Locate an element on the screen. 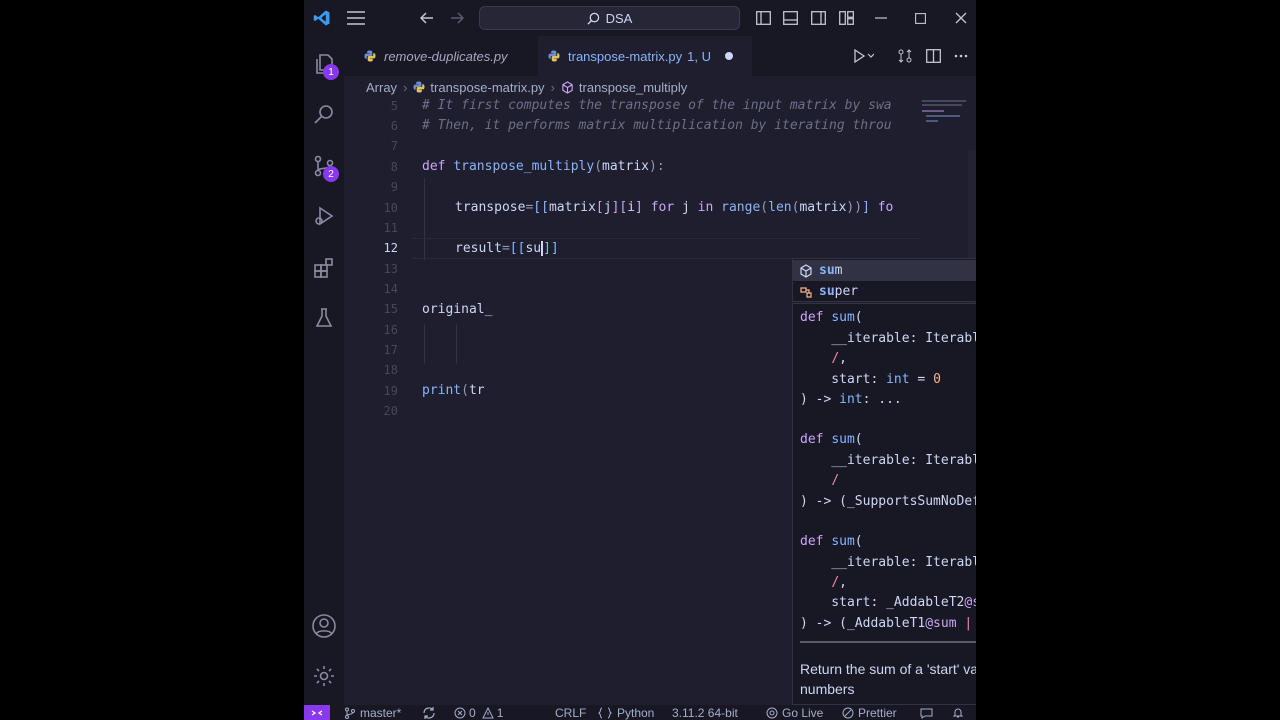 The width and height of the screenshot is (1280, 720). signature-line: start: int = 0 is located at coordinates (870, 379).